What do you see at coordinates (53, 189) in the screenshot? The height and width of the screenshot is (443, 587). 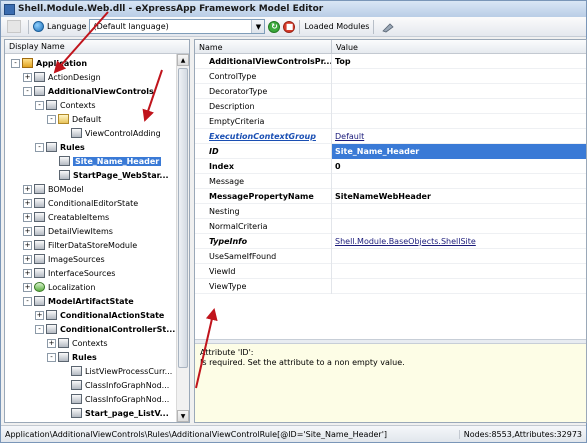 I see `tree-node: + BOModel` at bounding box center [53, 189].